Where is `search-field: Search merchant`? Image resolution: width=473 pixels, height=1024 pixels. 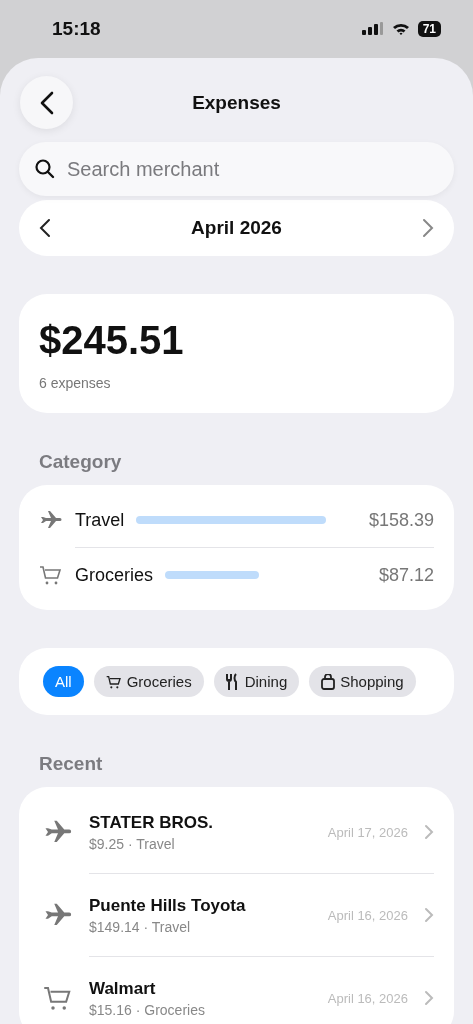 search-field: Search merchant is located at coordinates (236, 169).